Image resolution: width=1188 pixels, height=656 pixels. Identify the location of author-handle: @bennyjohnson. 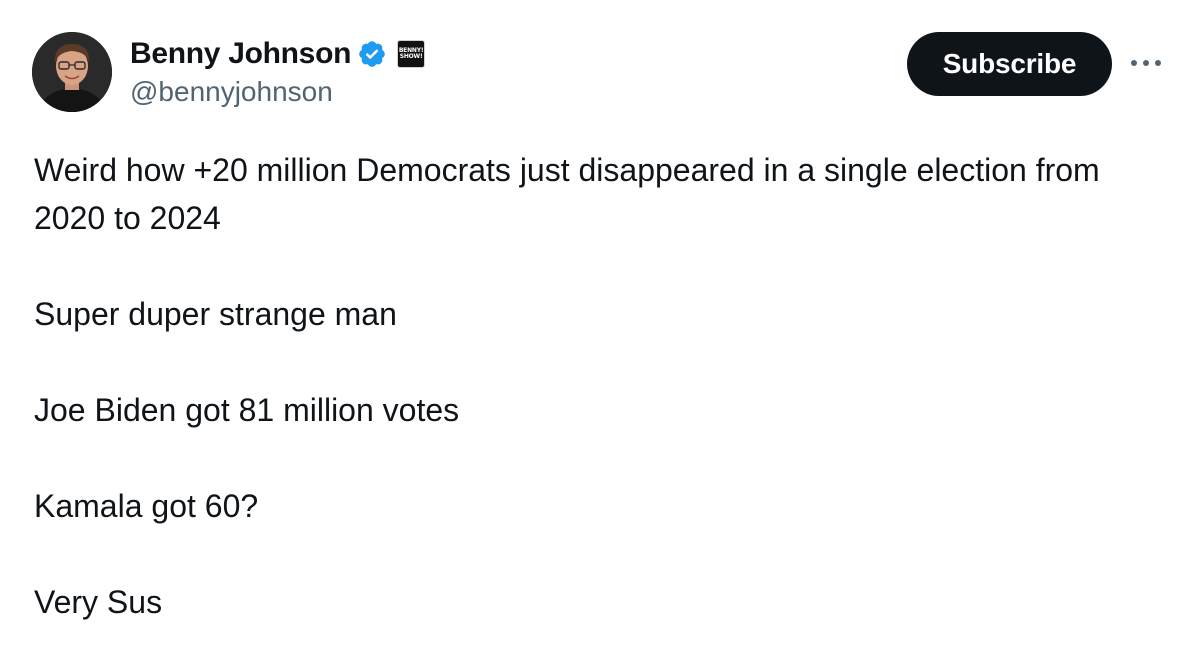
(231, 92).